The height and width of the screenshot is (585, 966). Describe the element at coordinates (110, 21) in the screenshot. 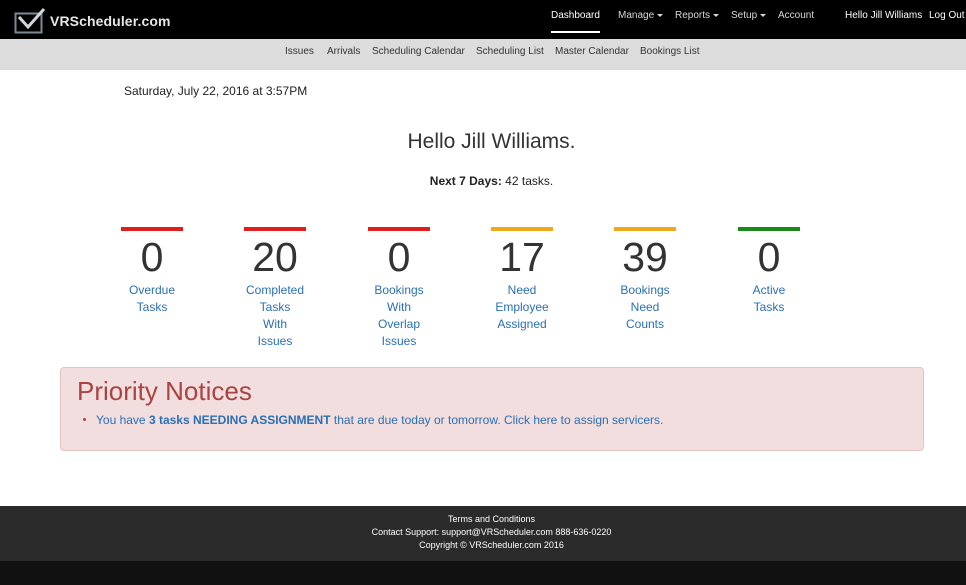

I see `brand-name: VRScheduler.com` at that location.